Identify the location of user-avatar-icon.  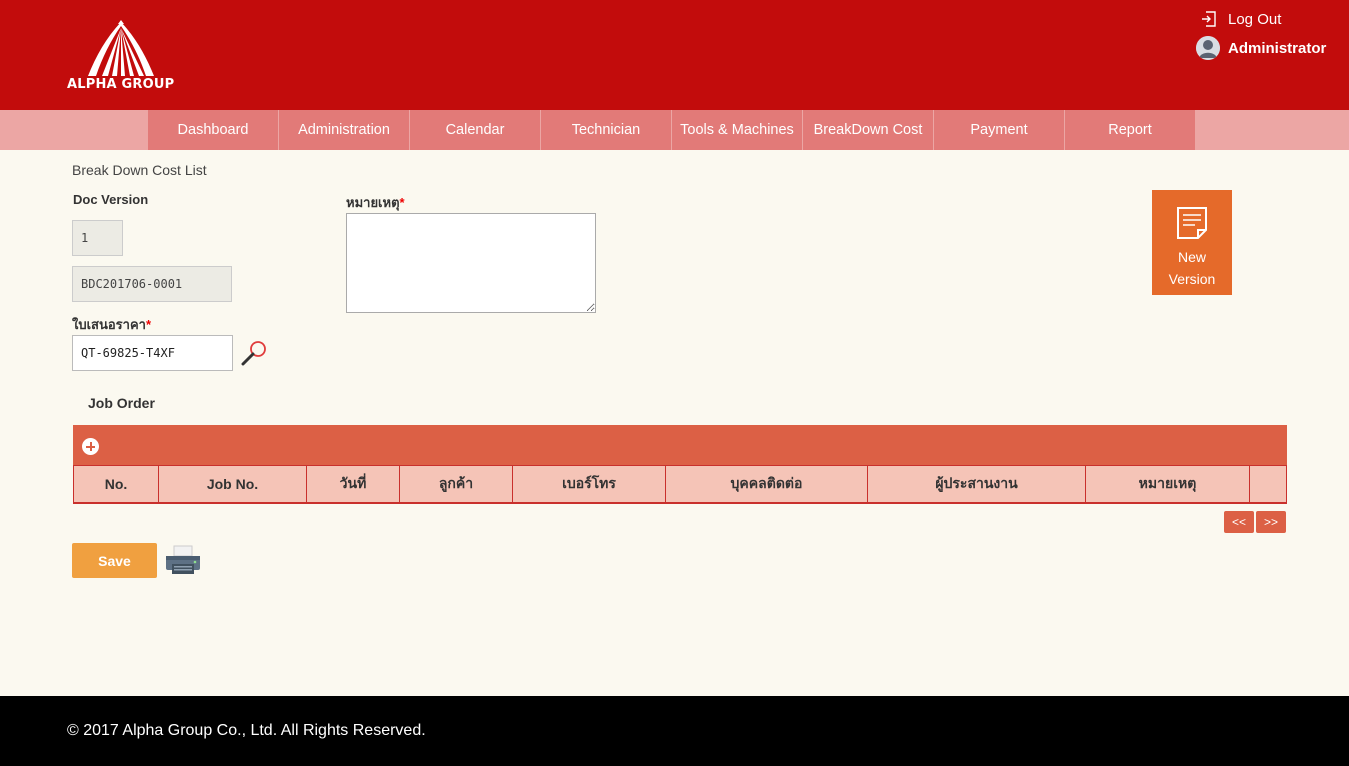
(1208, 48).